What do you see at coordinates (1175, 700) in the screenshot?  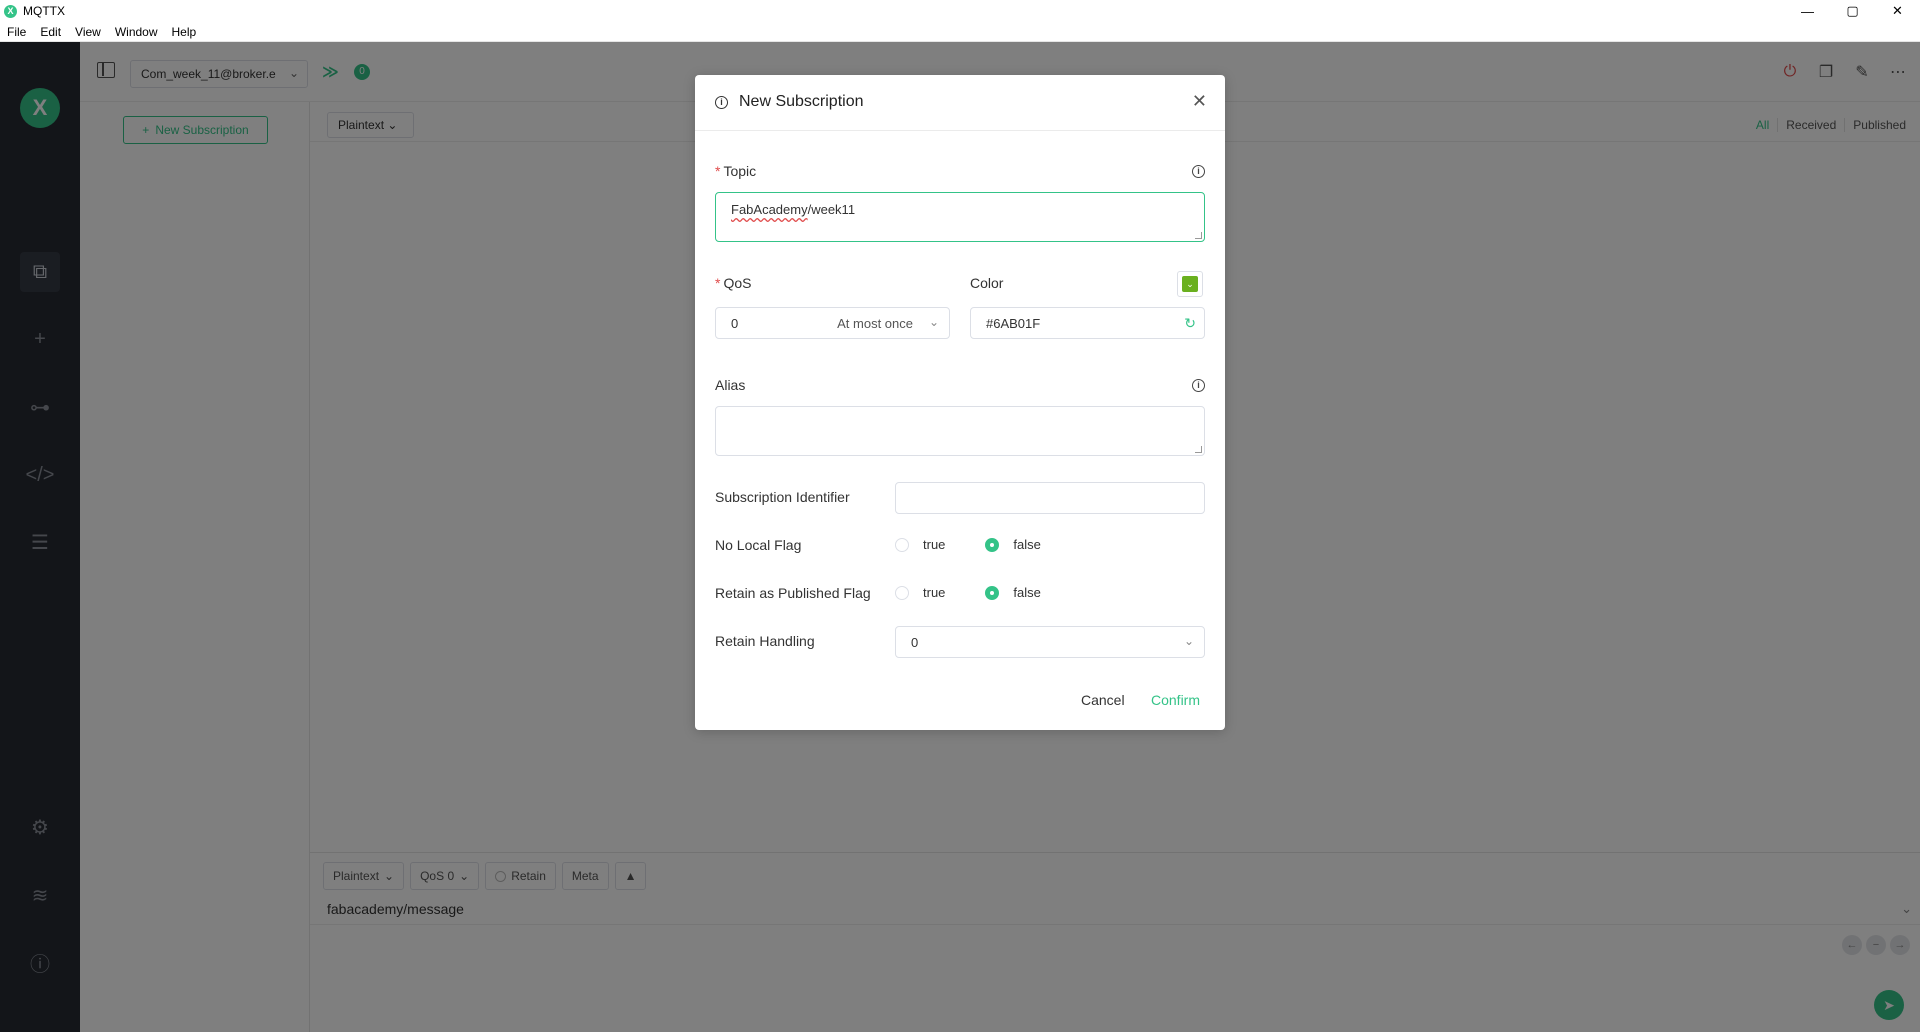 I see `confirm-button: Confirm` at bounding box center [1175, 700].